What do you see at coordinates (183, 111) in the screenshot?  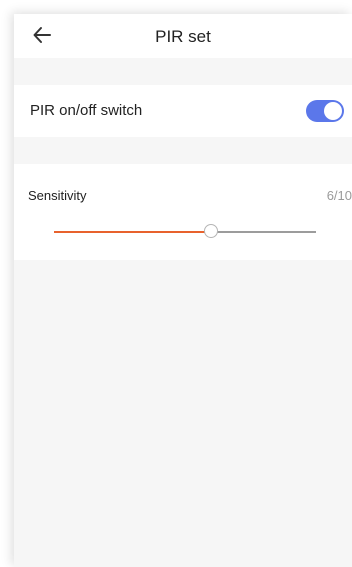 I see `pir-switch-row: PIR on/off switch` at bounding box center [183, 111].